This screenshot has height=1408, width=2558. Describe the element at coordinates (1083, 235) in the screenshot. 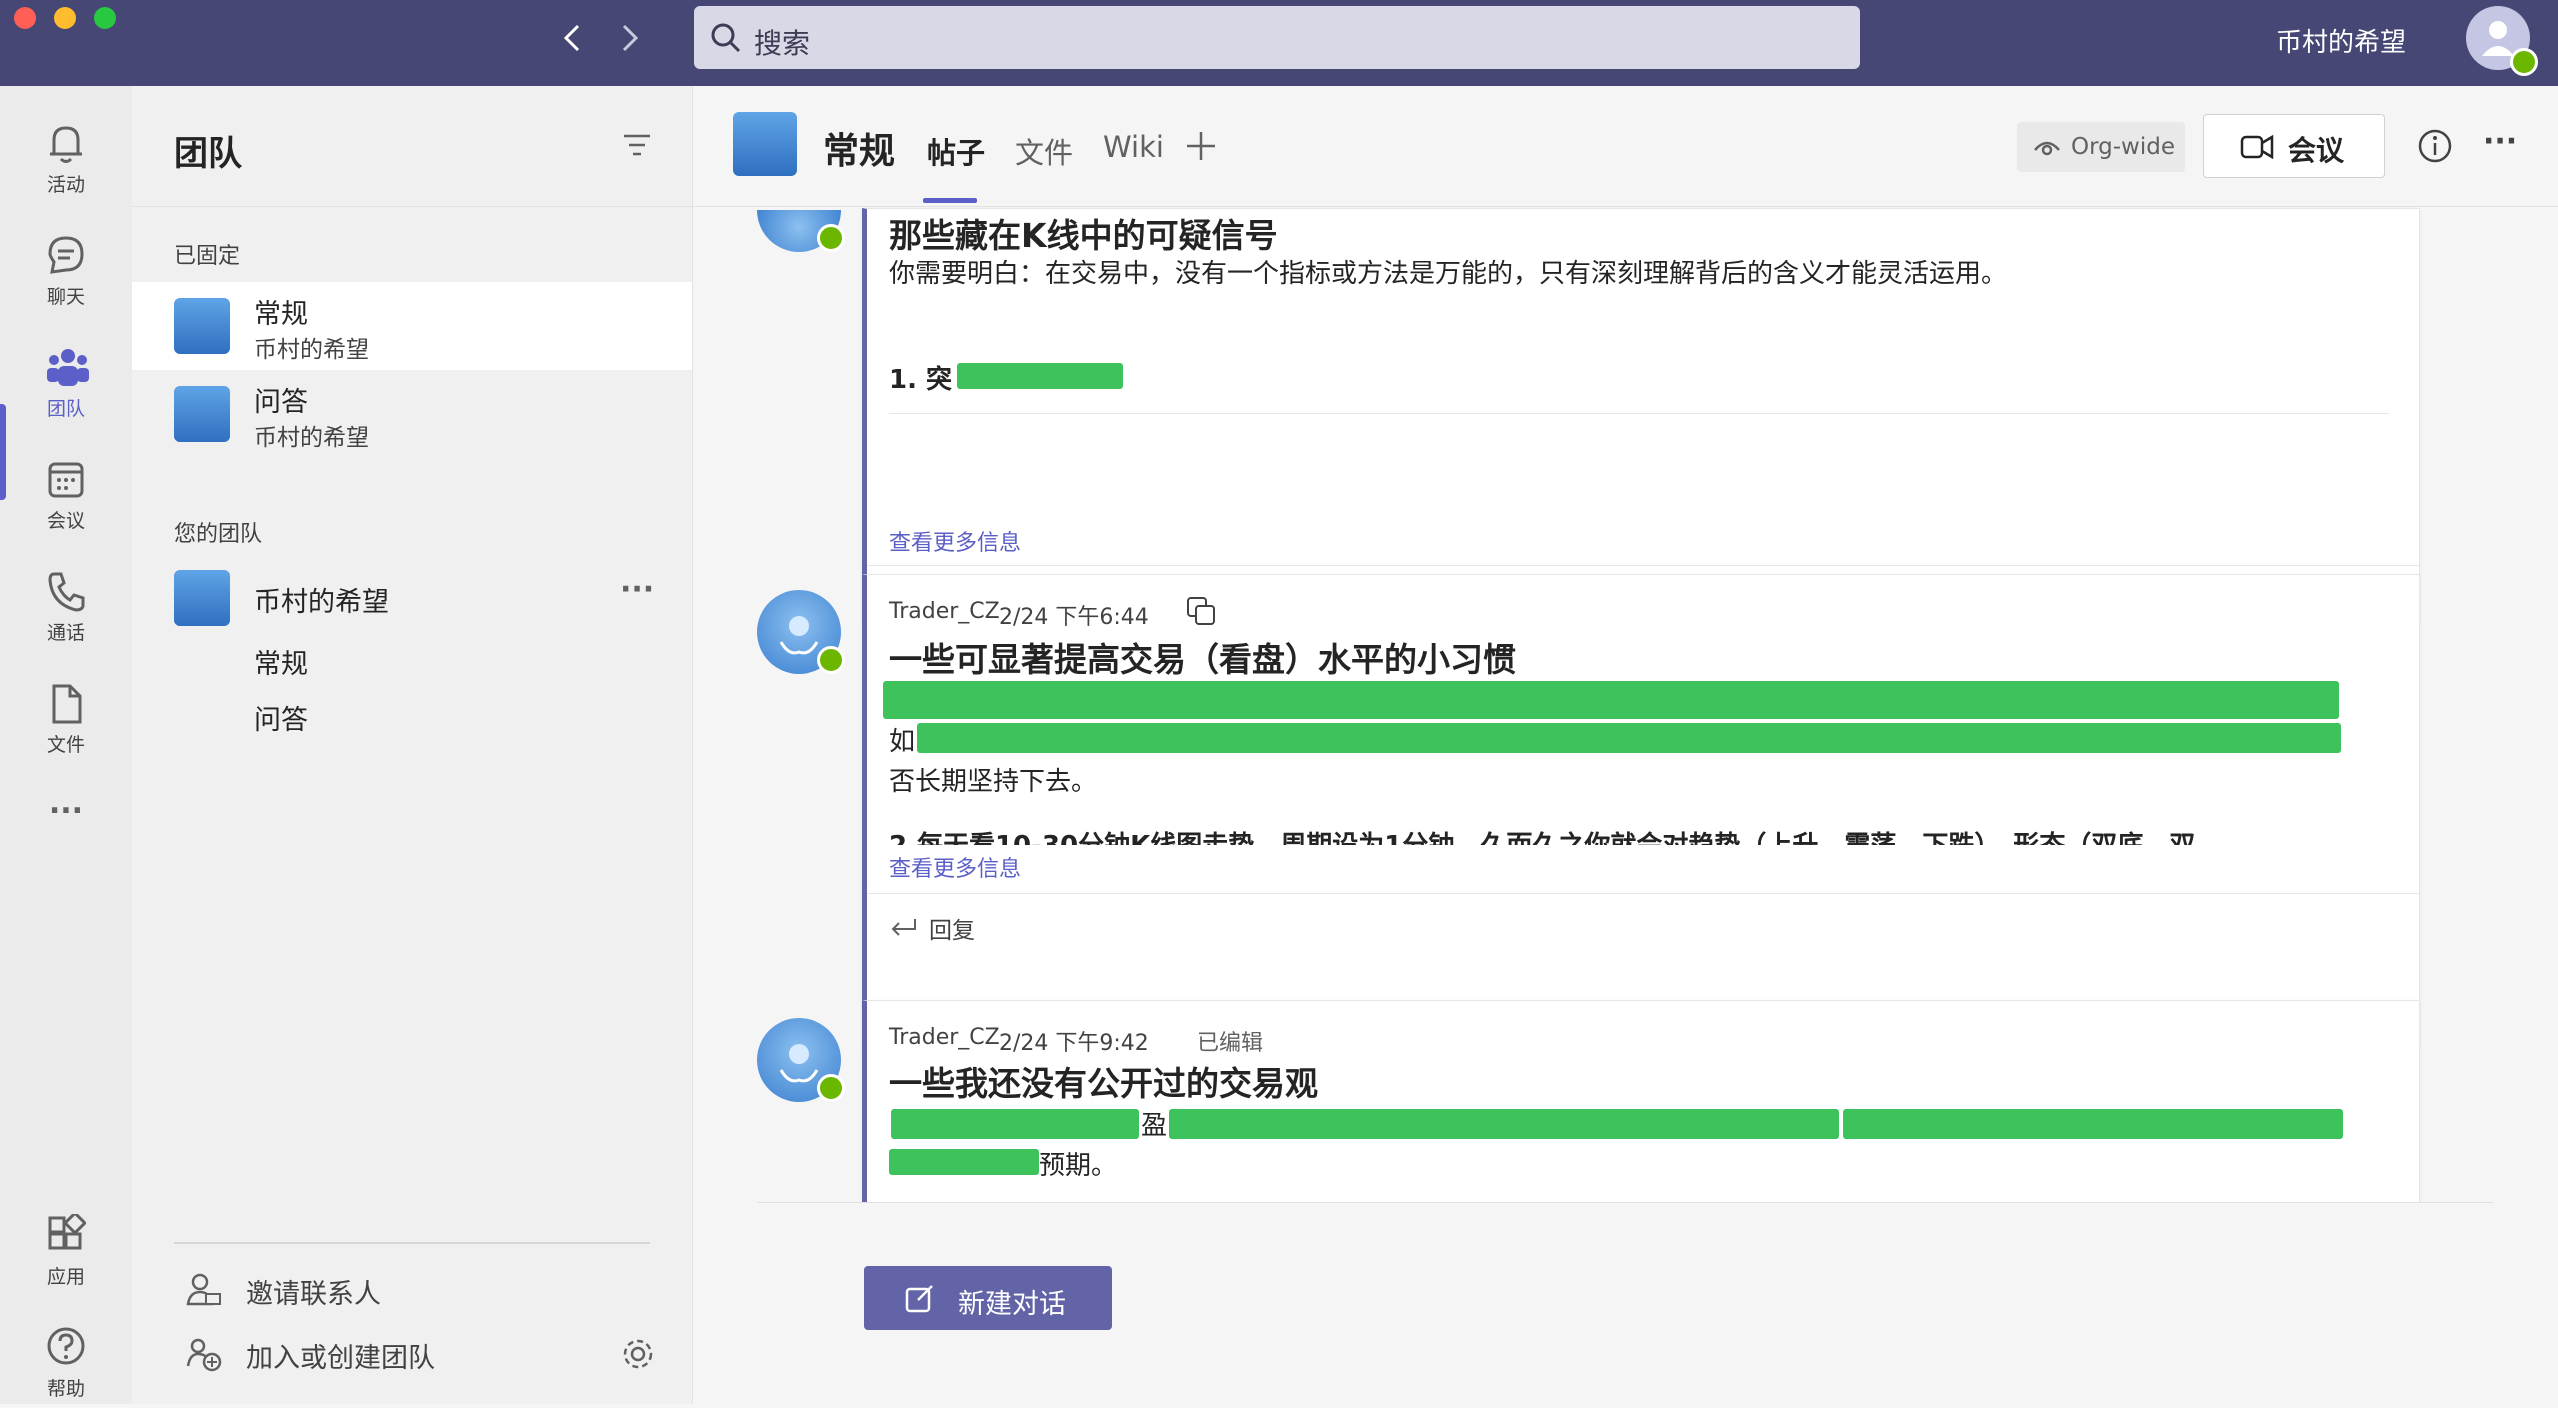

I see `post-title: 那些藏在K线中的可疑信号` at that location.